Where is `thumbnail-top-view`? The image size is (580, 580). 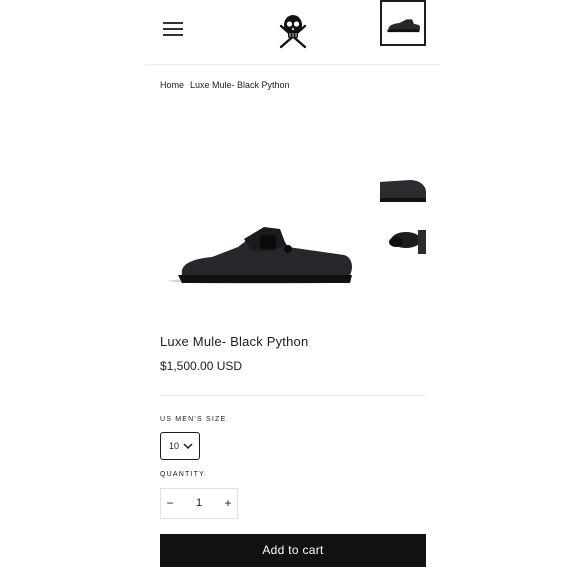 thumbnail-top-view is located at coordinates (403, 191).